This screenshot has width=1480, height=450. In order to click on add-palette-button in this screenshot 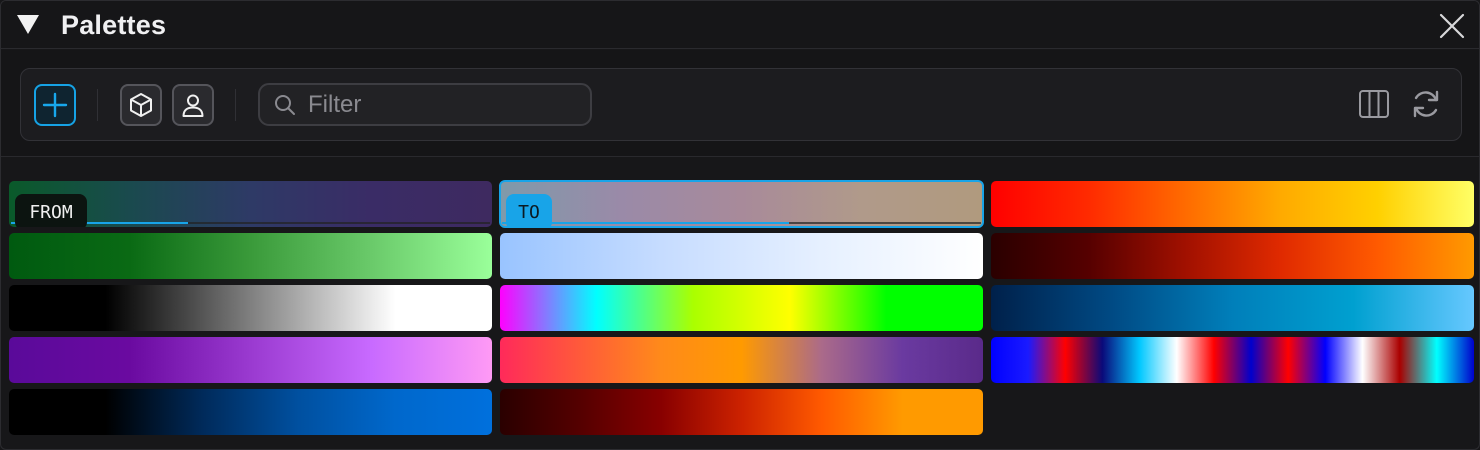, I will do `click(55, 105)`.